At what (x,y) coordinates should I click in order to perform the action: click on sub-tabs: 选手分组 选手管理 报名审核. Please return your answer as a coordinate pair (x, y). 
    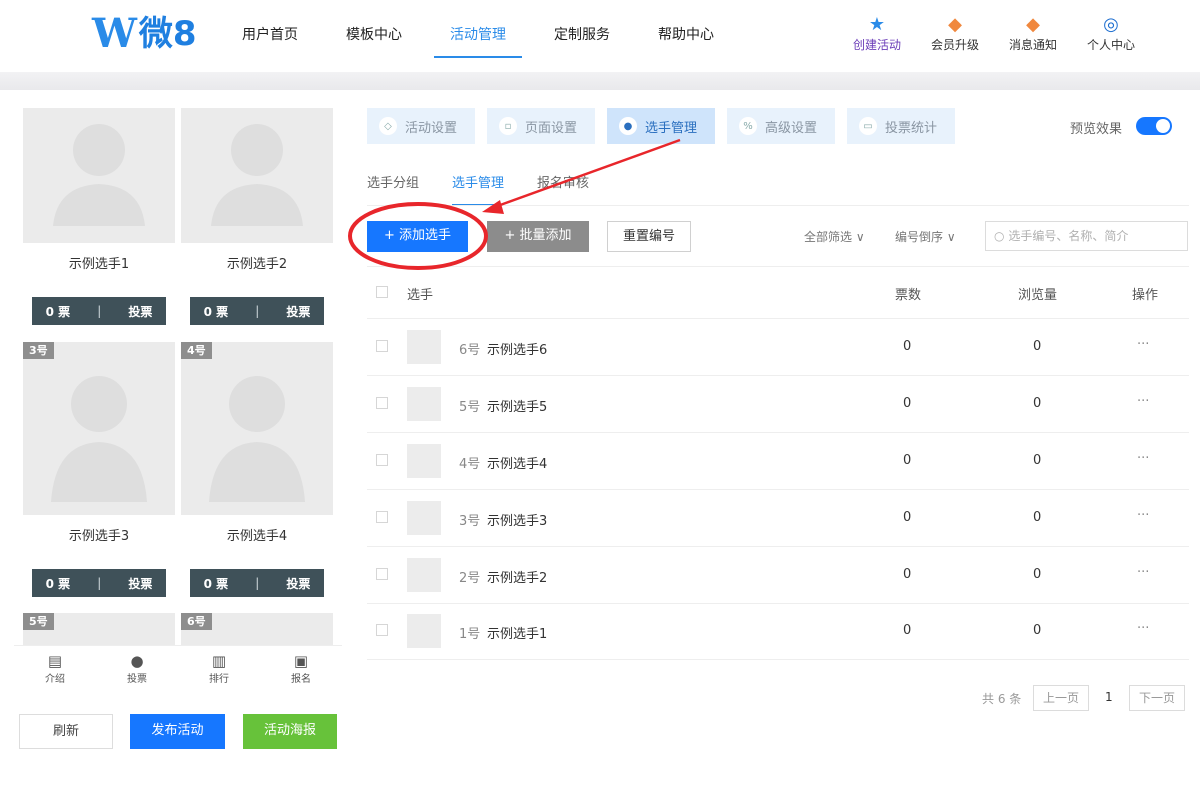
    Looking at the image, I should click on (494, 189).